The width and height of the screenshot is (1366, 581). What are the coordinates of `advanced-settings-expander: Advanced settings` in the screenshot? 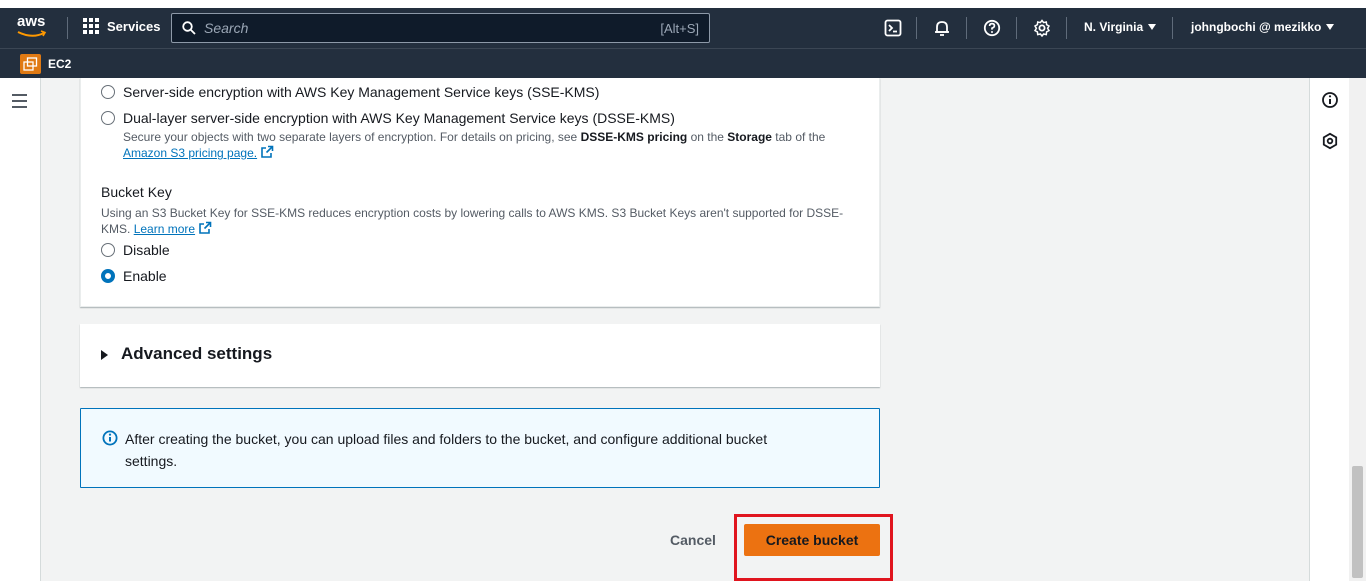 It's located at (480, 355).